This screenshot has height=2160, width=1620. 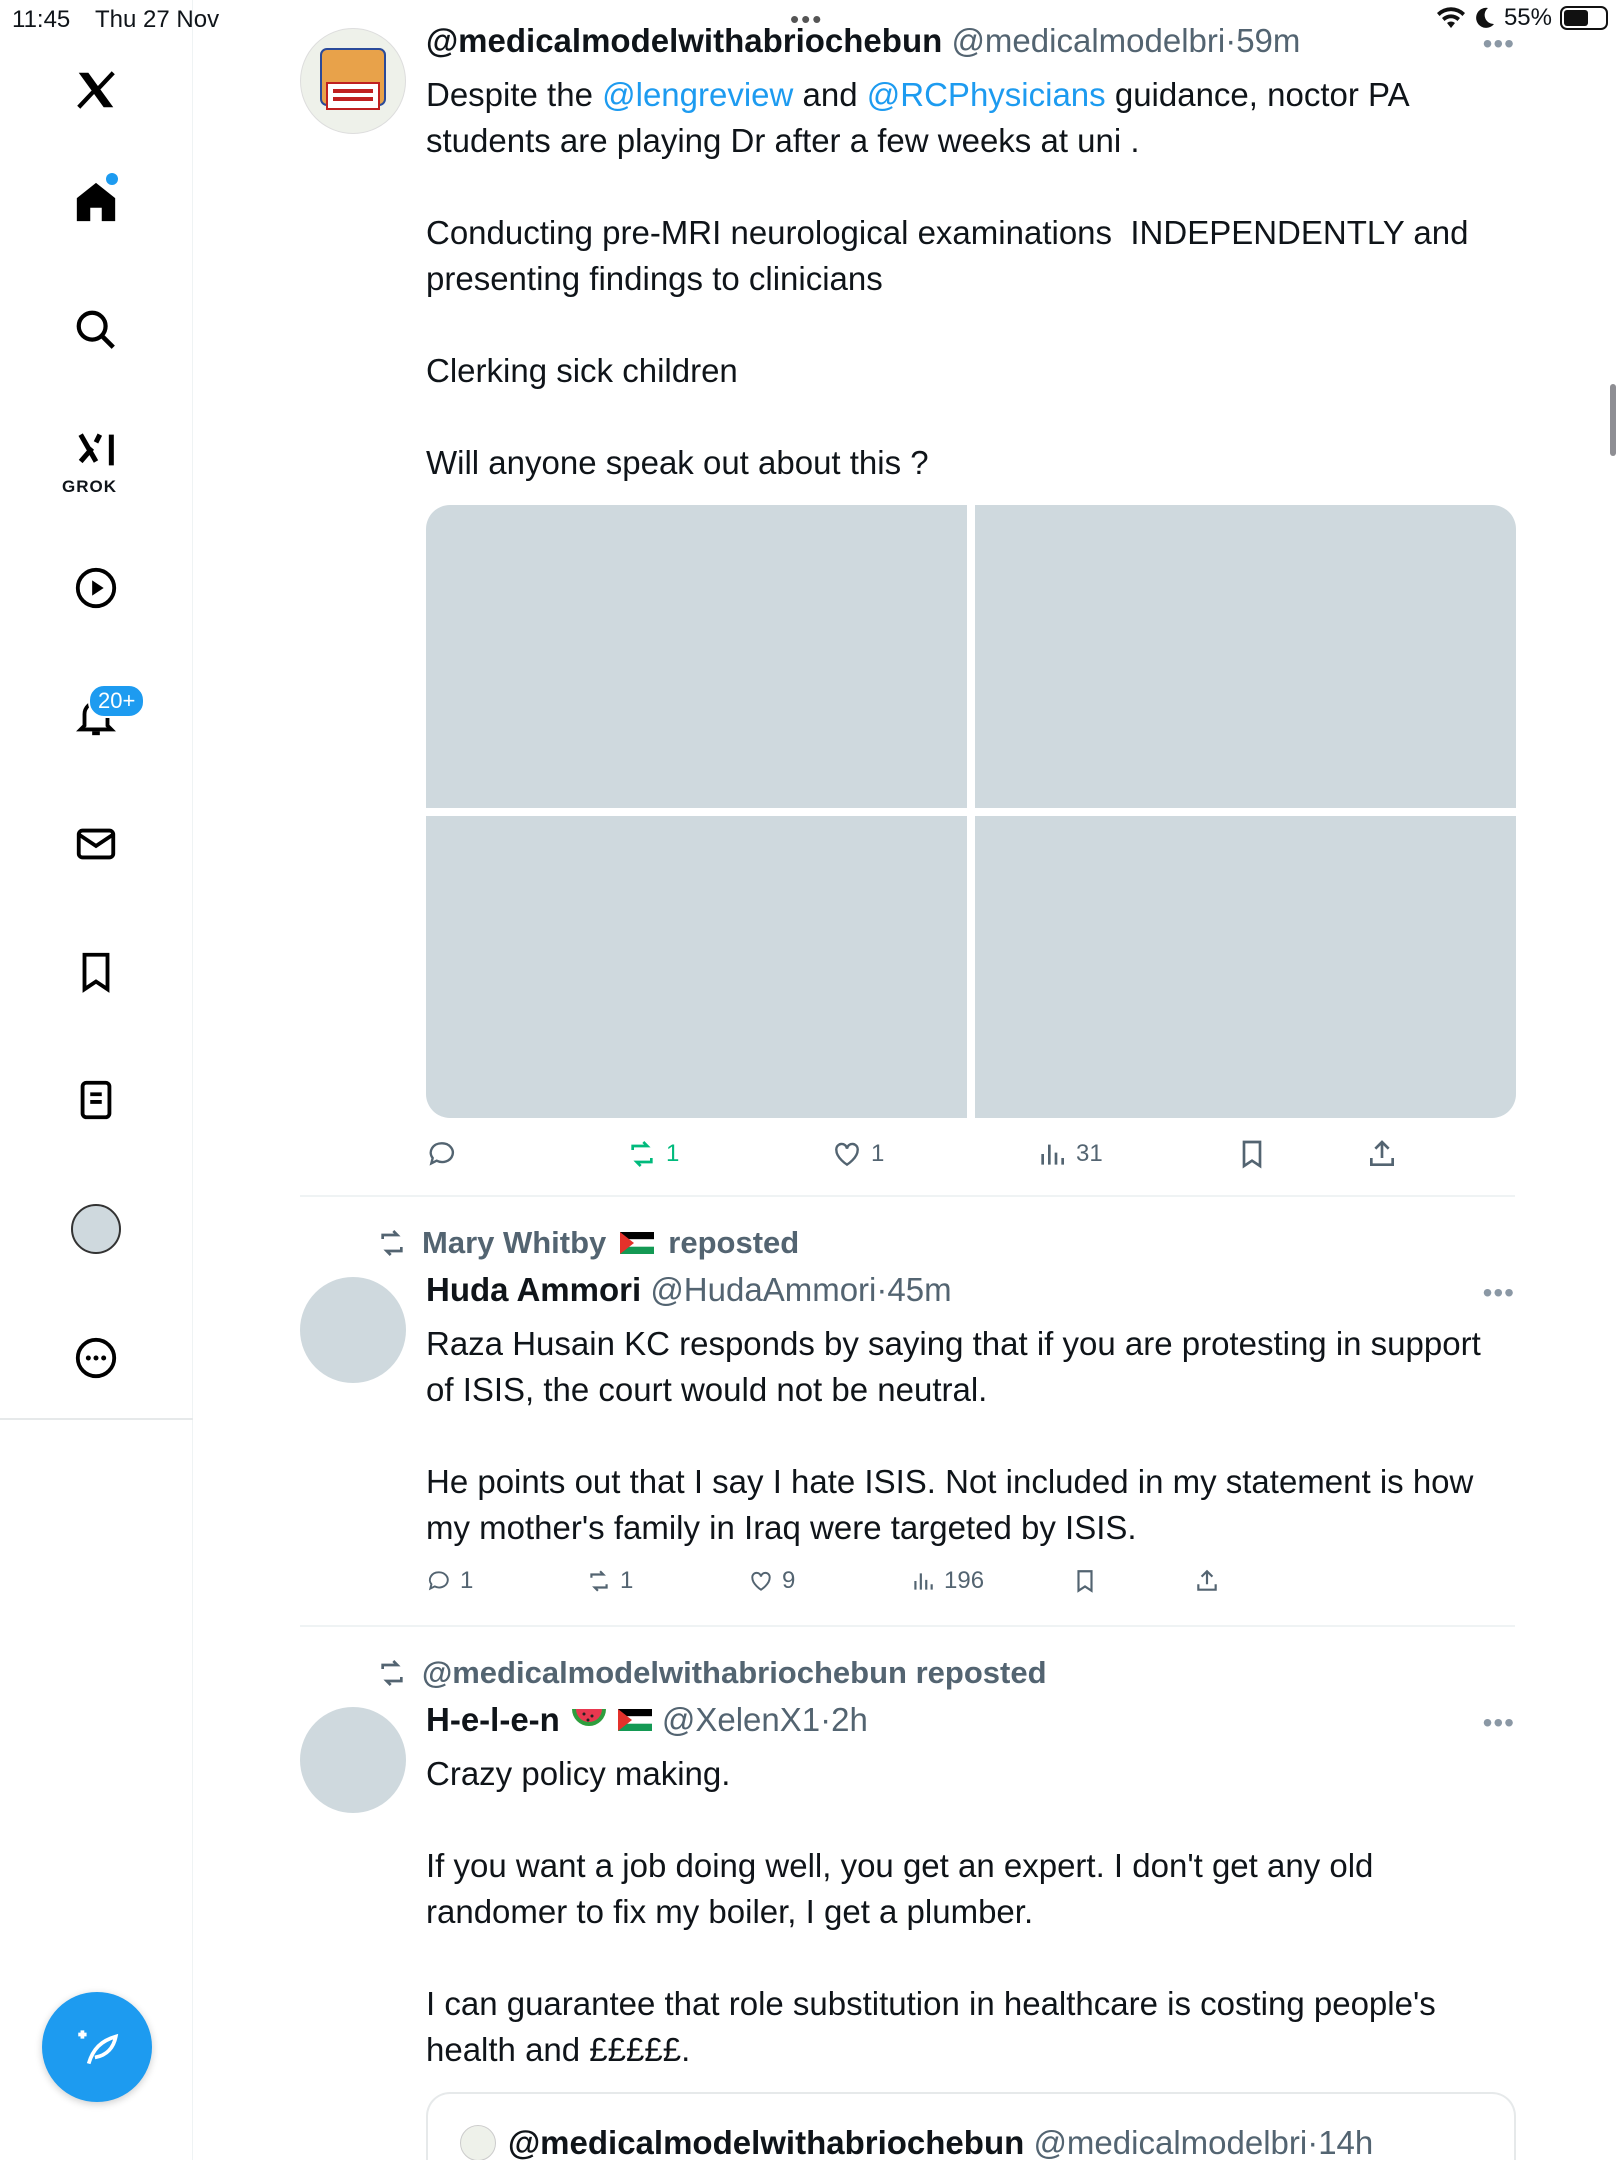 I want to click on reply-button, so click(x=526, y=1154).